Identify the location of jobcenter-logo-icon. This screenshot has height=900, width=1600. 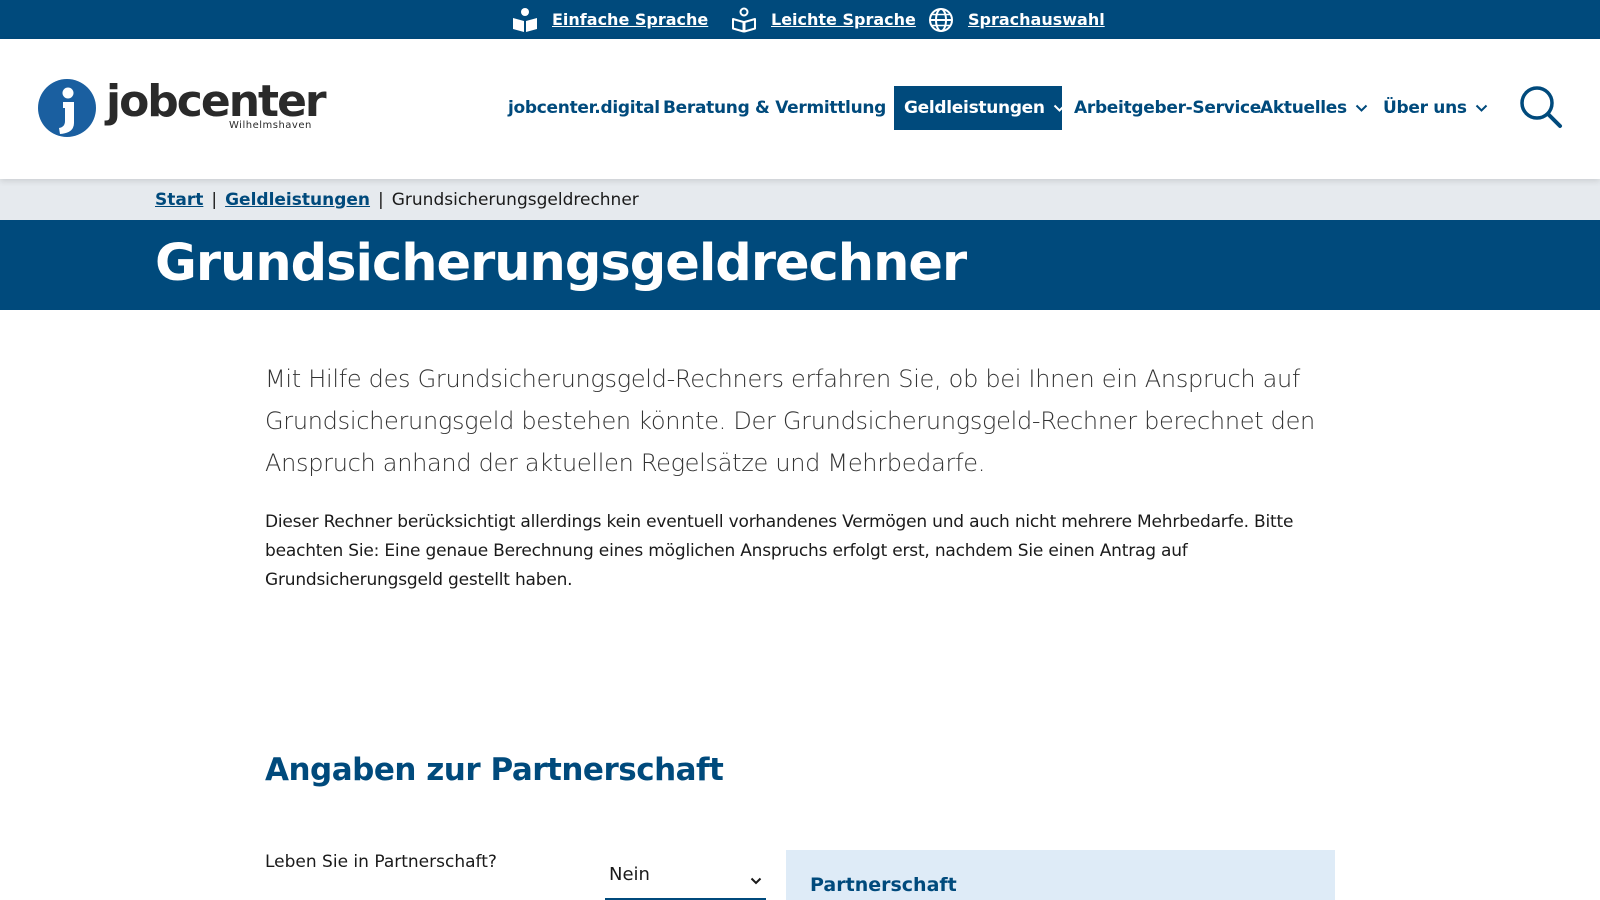
(67, 108).